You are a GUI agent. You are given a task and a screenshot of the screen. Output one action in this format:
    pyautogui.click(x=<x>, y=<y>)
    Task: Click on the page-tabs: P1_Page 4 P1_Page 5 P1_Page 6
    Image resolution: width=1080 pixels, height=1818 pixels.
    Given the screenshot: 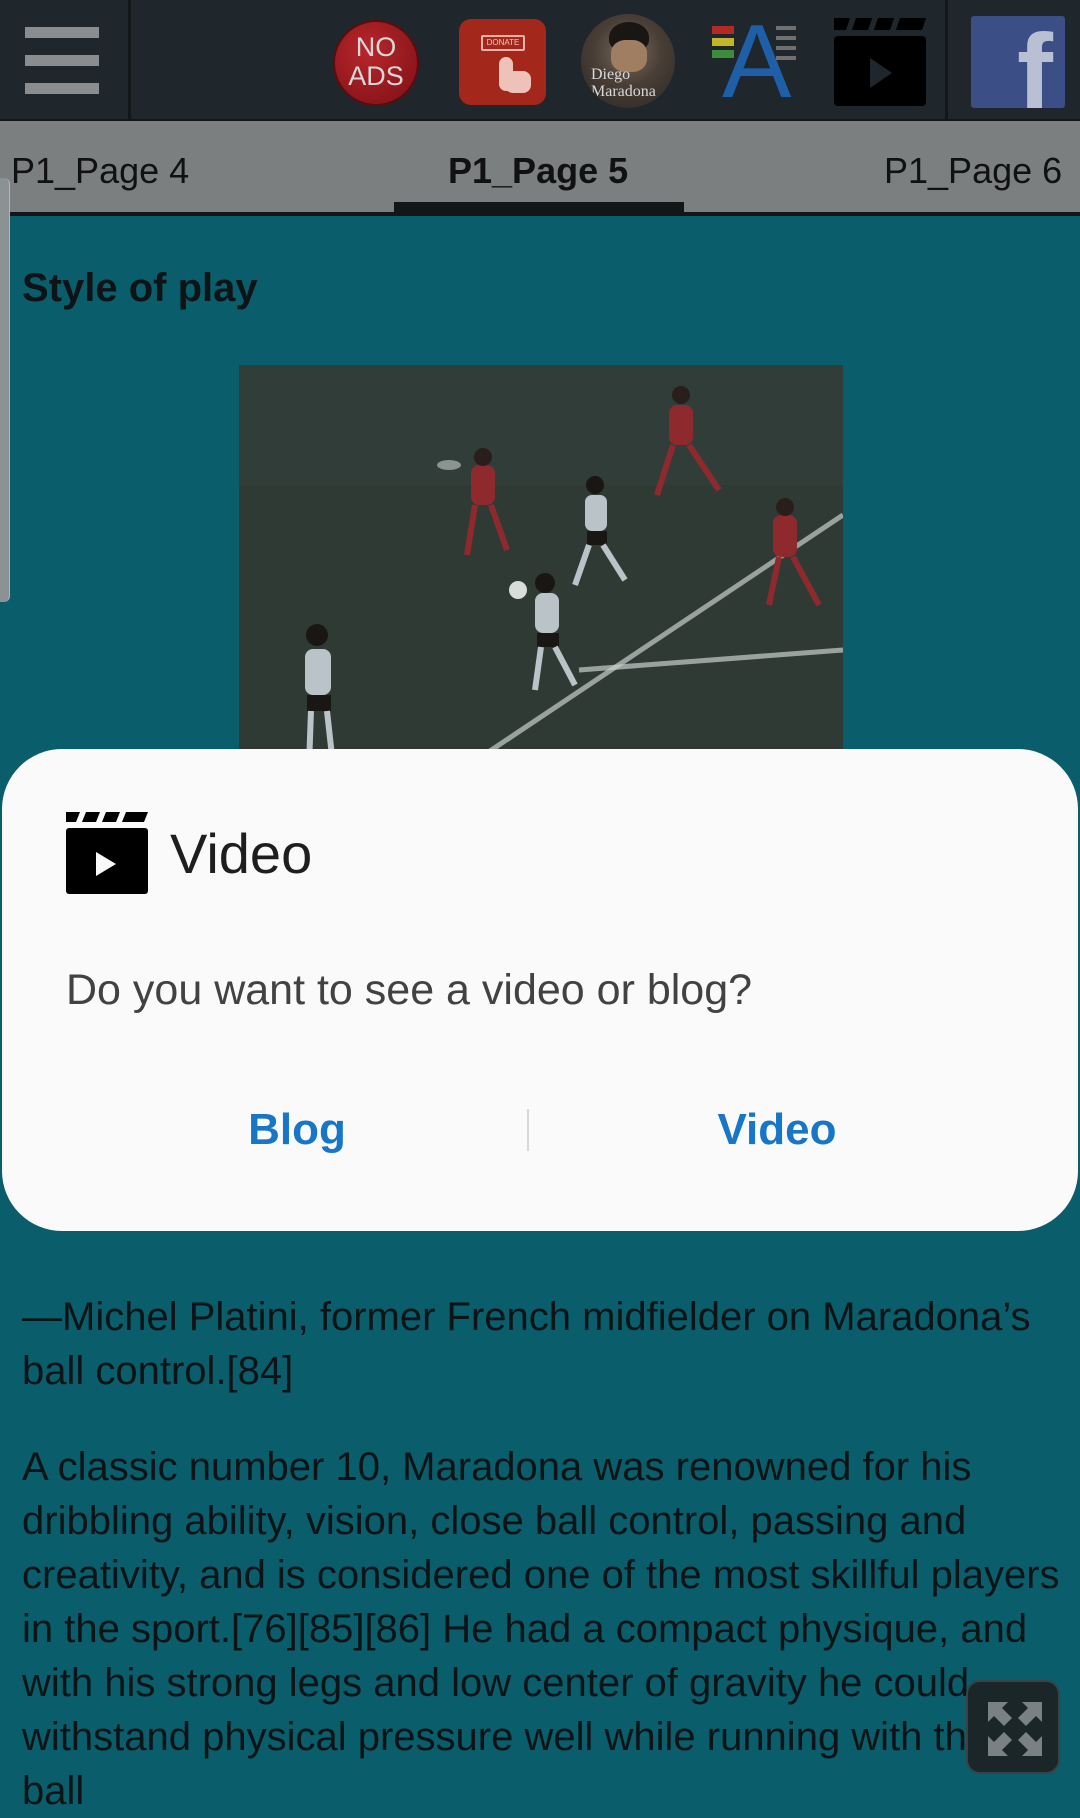 What is the action you would take?
    pyautogui.click(x=540, y=168)
    